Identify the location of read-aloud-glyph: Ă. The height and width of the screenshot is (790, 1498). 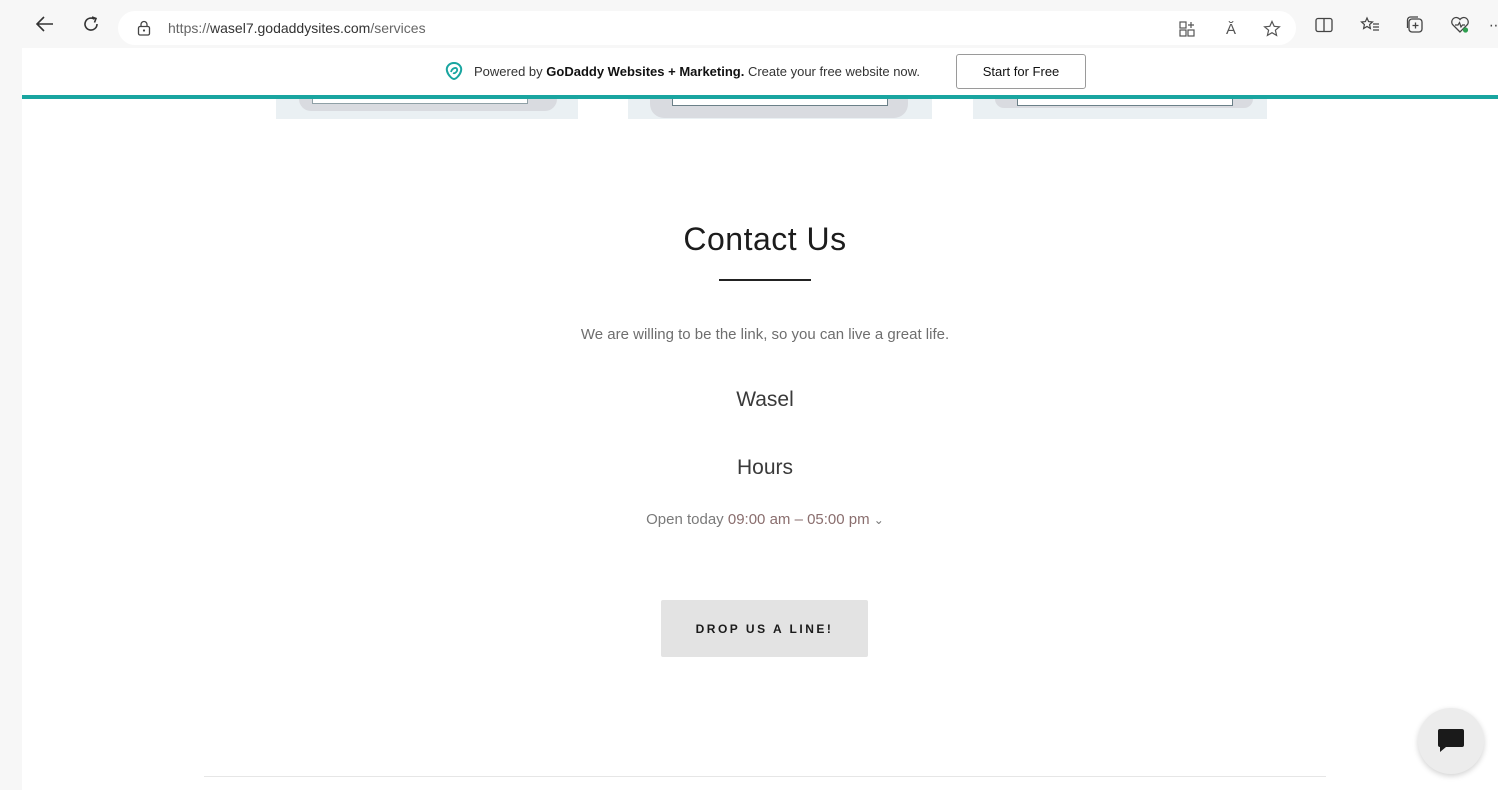
(1230, 29).